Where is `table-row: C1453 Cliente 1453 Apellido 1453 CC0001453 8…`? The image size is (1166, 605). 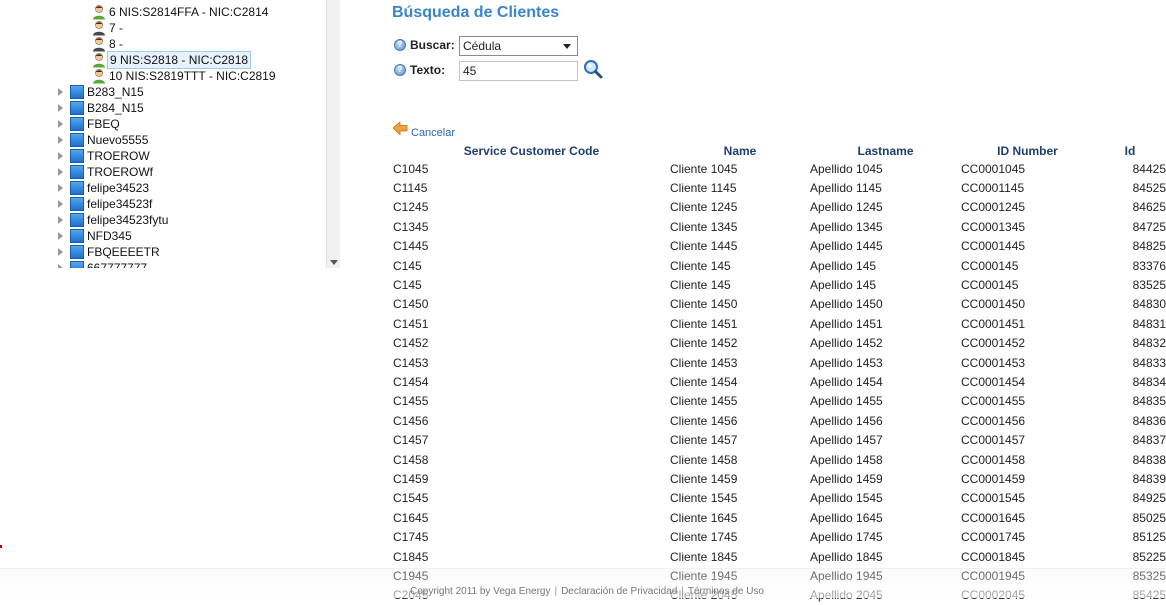
table-row: C1453 Cliente 1453 Apellido 1453 CC0001453 8… is located at coordinates (779, 362).